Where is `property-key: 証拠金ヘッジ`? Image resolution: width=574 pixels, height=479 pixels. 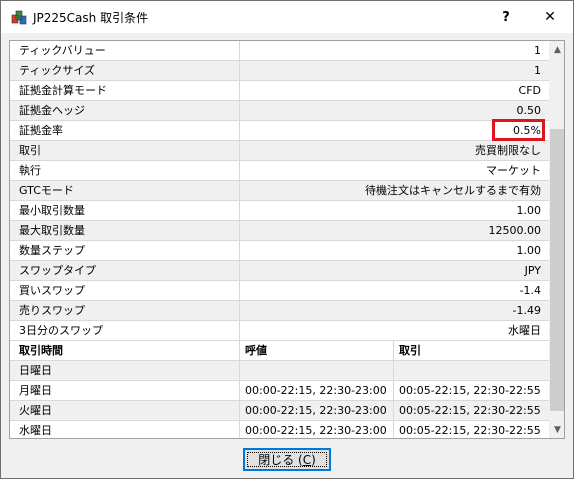
property-key: 証拠金ヘッジ is located at coordinates (125, 110).